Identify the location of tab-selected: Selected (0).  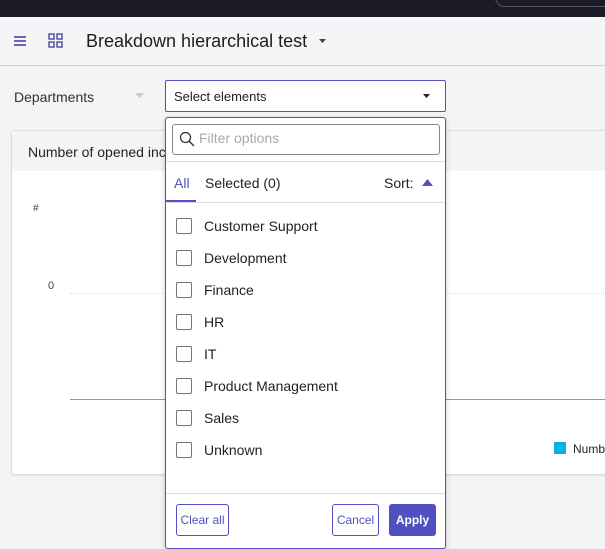
(242, 183).